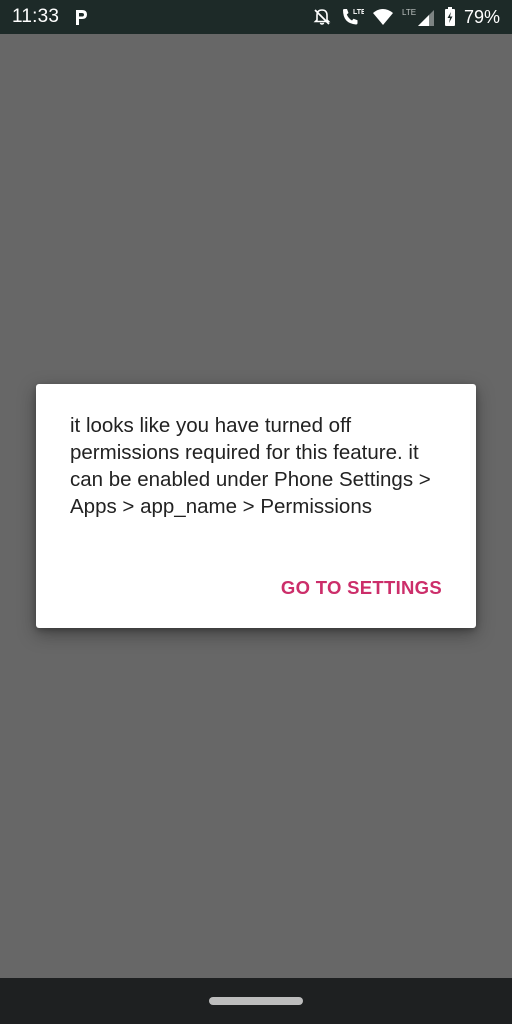  Describe the element at coordinates (419, 17) in the screenshot. I see `lte-signal-icon: LTE` at that location.